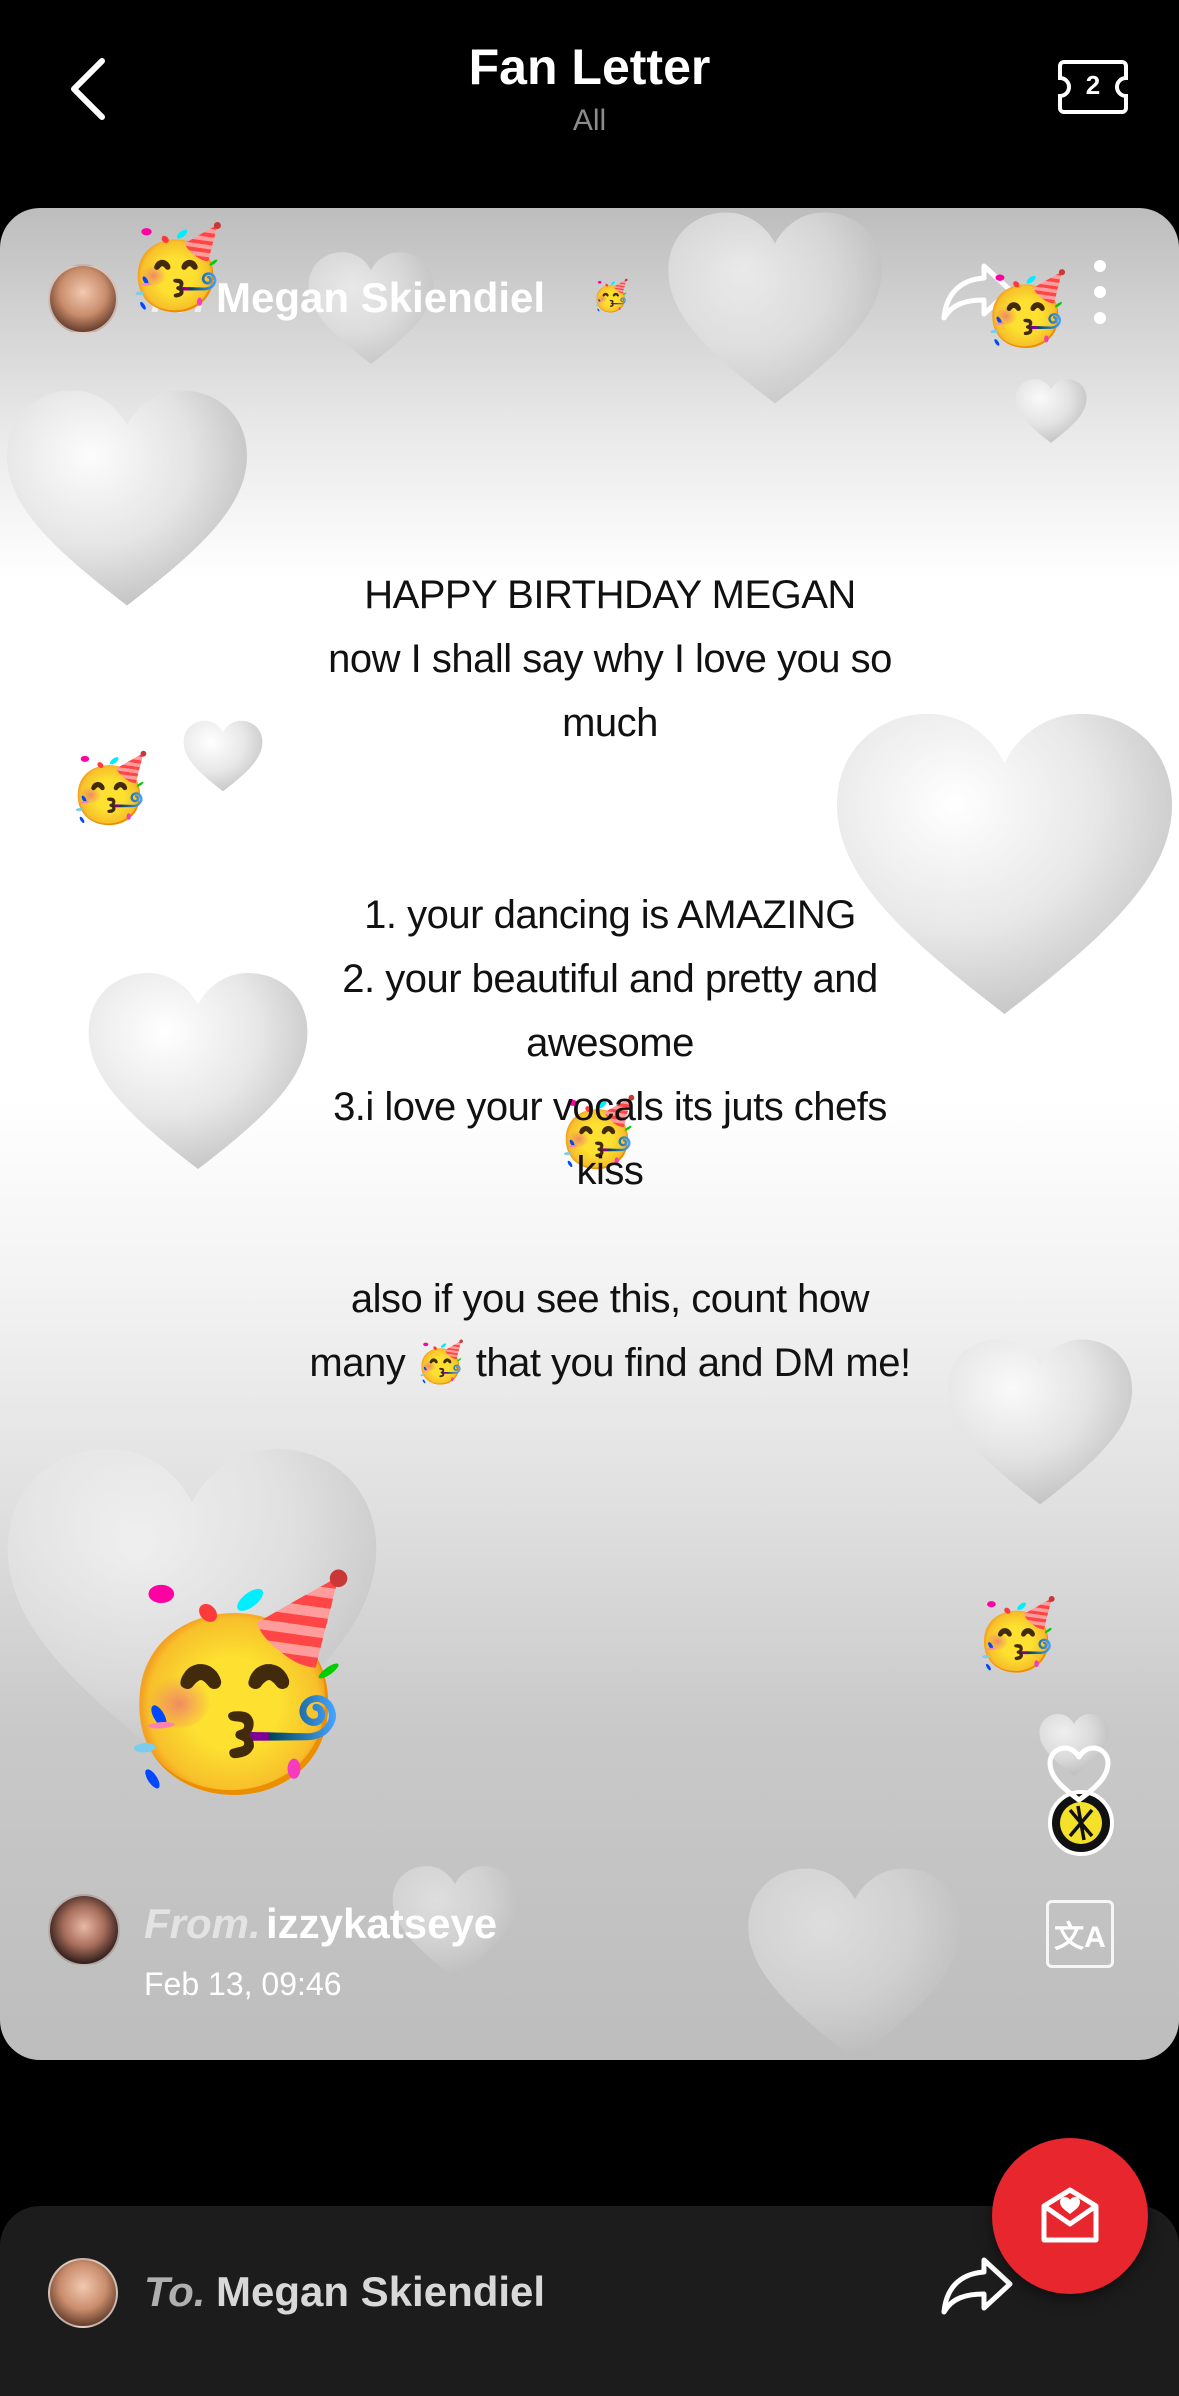 The image size is (1179, 2396). I want to click on letter-line: now I shall say why I love you so, so click(610, 659).